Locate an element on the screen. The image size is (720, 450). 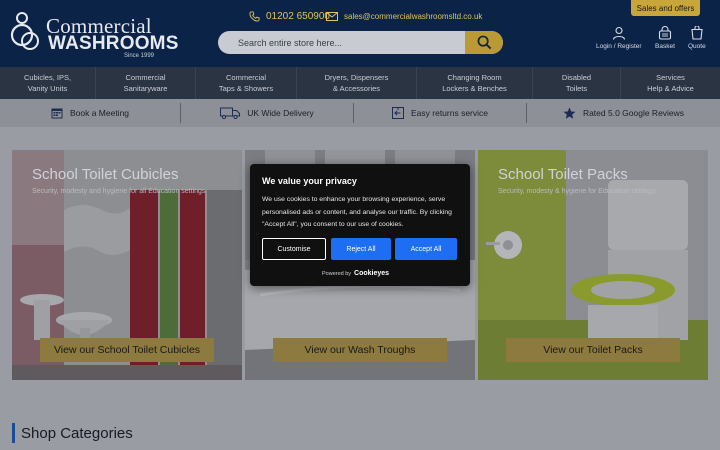
cookieyes-logo: Cookieyes is located at coordinates (371, 273).